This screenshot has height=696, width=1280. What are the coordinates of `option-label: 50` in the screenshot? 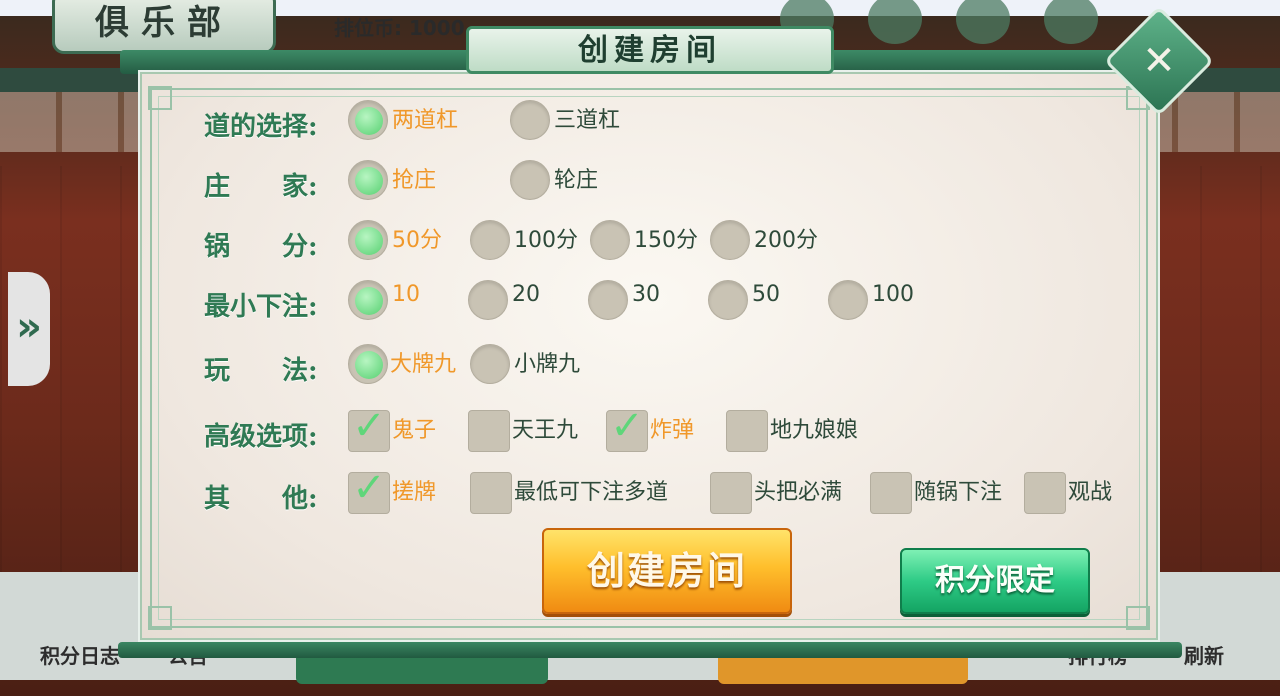 It's located at (766, 294).